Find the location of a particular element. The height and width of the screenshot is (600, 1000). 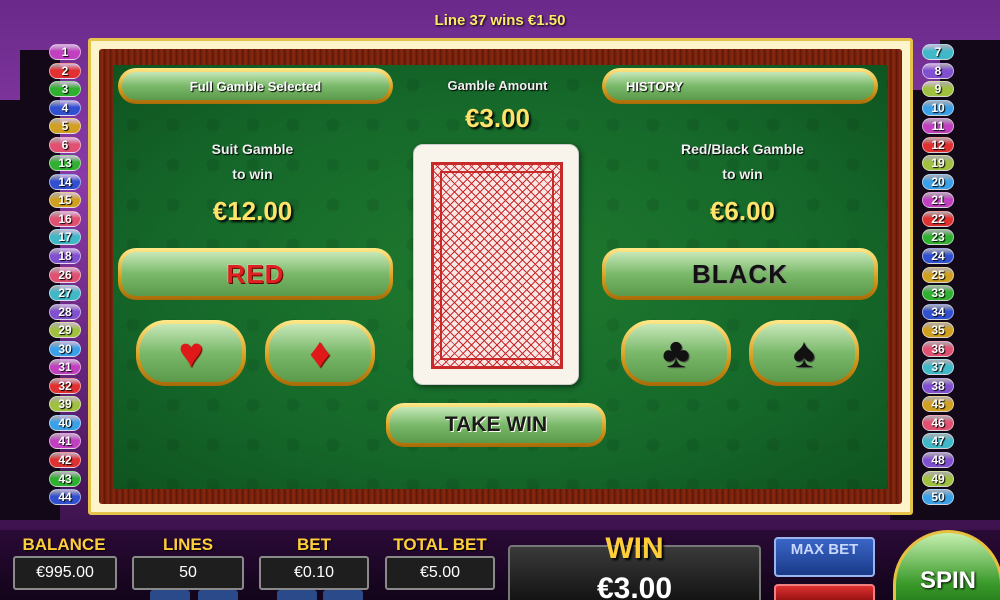

autoplay-button is located at coordinates (824, 592).